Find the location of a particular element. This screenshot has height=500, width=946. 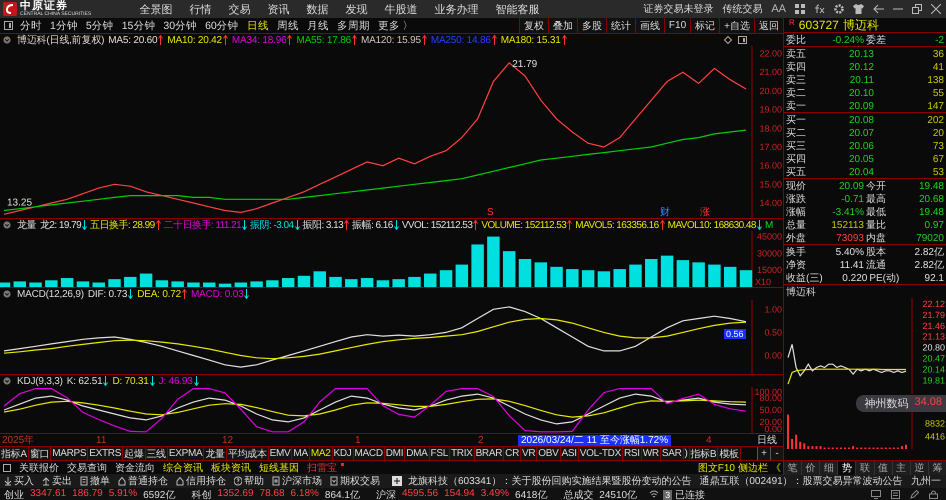

chart-tool-button: 叠加 is located at coordinates (562, 25).